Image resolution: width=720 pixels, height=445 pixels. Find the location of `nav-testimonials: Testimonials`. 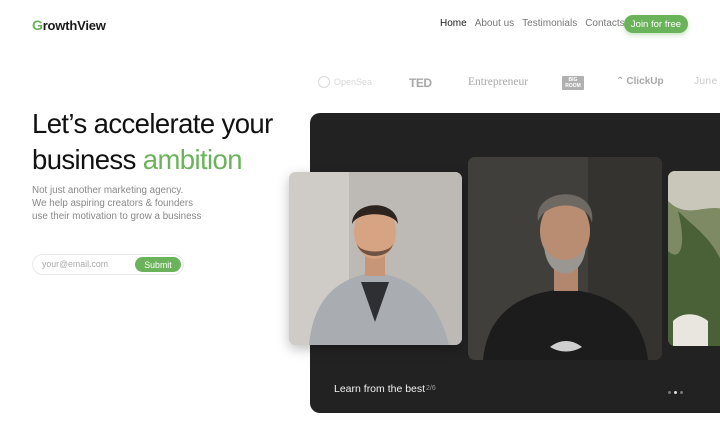

nav-testimonials: Testimonials is located at coordinates (549, 23).